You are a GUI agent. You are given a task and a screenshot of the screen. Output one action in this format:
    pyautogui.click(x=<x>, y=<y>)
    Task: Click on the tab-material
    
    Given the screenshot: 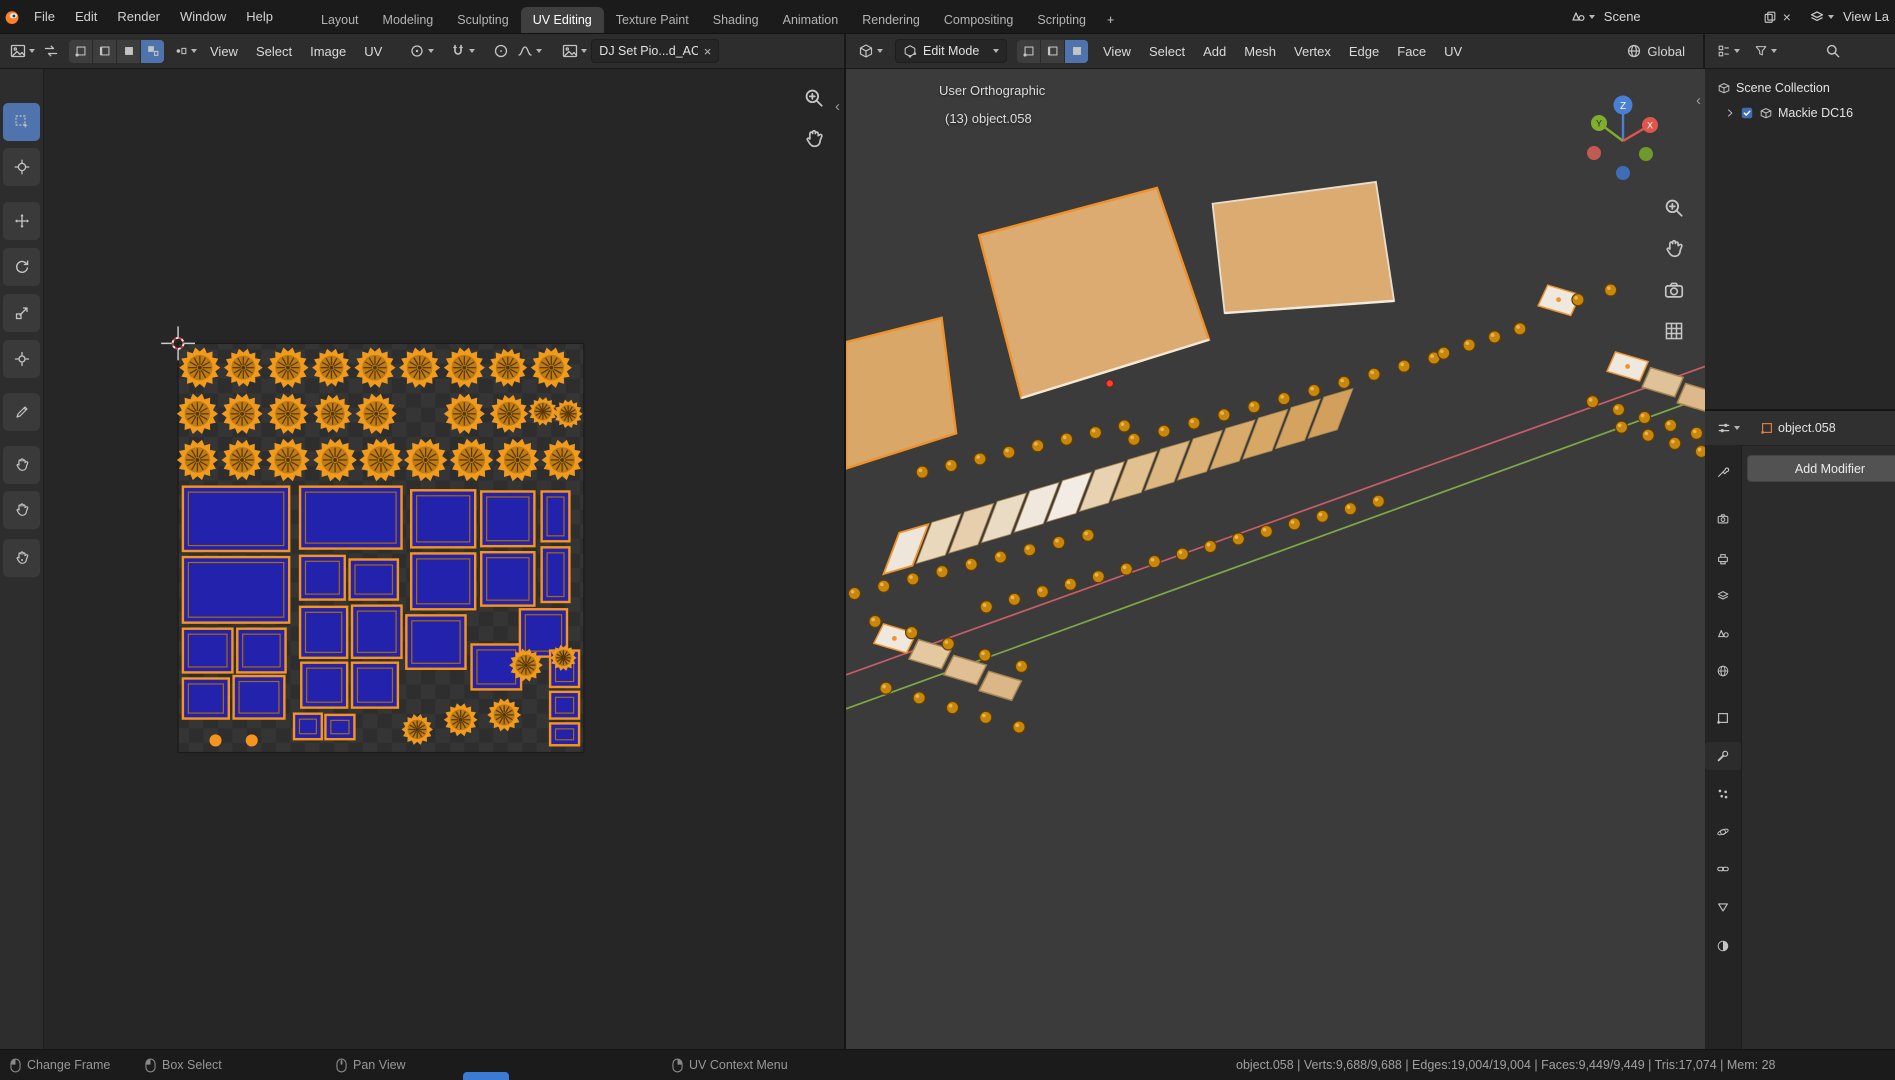 What is the action you would take?
    pyautogui.click(x=1723, y=946)
    